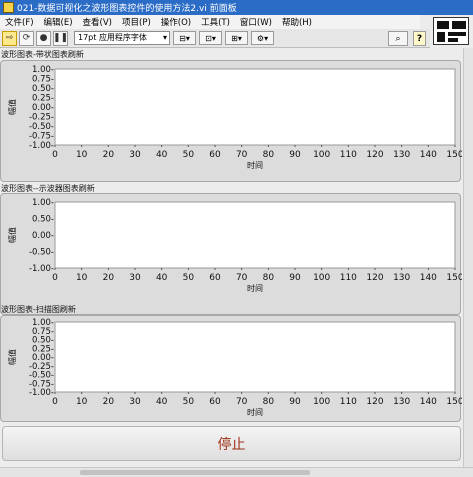 Image resolution: width=473 pixels, height=477 pixels. What do you see at coordinates (176, 22) in the screenshot?
I see `menu-operate: 操作(O)` at bounding box center [176, 22].